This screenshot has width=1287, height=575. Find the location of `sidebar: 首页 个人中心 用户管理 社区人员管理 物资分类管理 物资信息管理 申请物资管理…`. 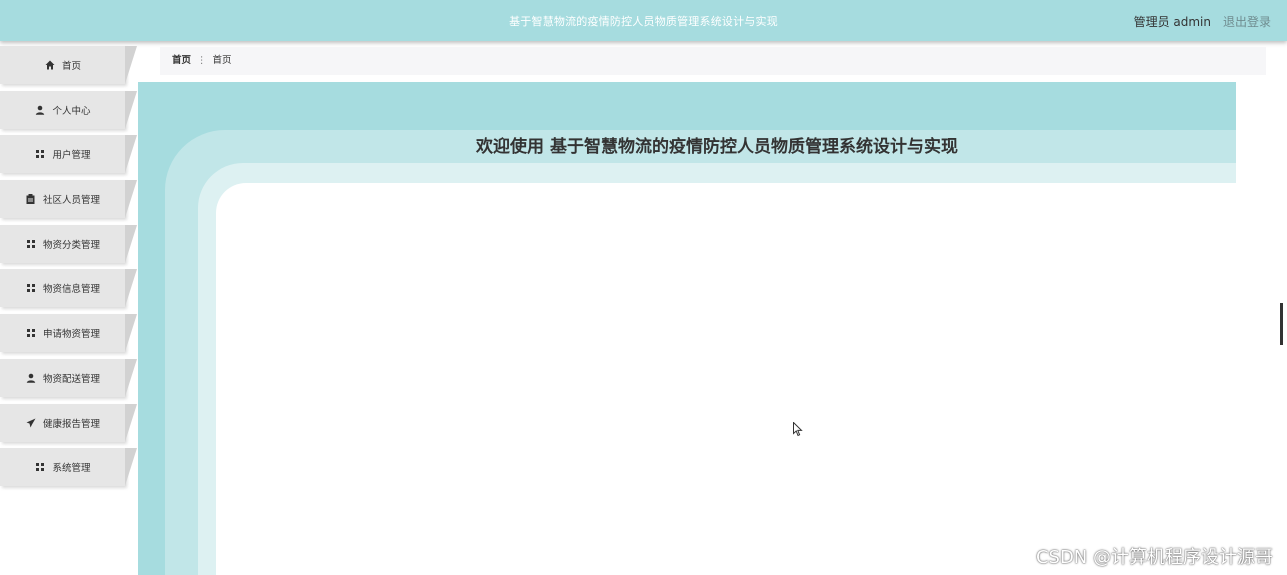

sidebar: 首页 个人中心 用户管理 社区人员管理 物资分类管理 物资信息管理 申请物资管理… is located at coordinates (70, 269).